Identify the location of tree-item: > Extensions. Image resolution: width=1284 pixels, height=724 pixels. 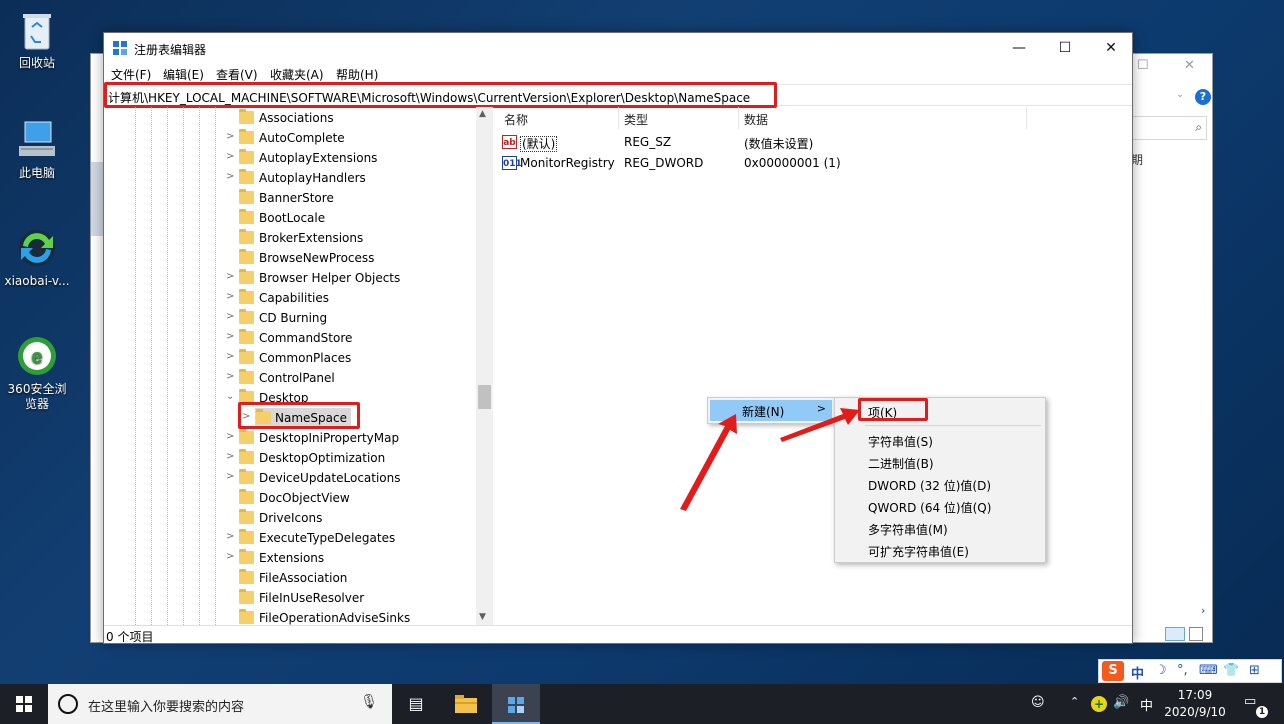
(291, 558).